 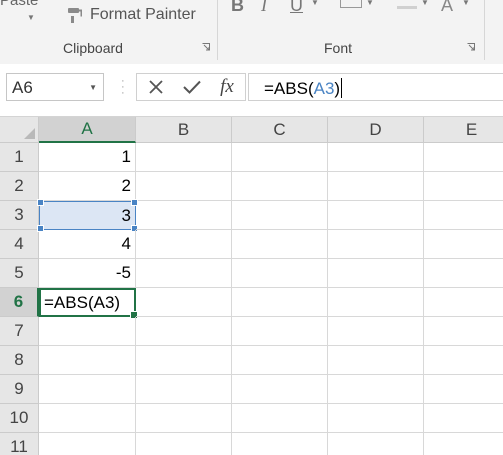 What do you see at coordinates (55, 87) in the screenshot?
I see `name-box: A6 ▼` at bounding box center [55, 87].